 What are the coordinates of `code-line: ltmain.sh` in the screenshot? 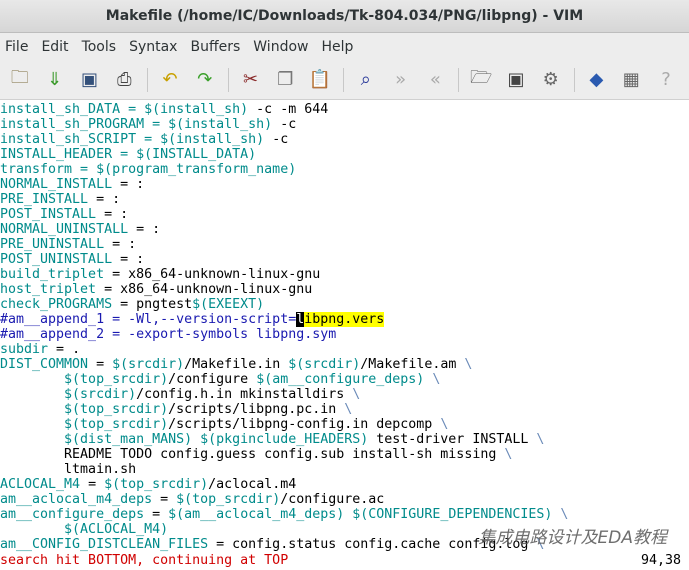 It's located at (344, 469).